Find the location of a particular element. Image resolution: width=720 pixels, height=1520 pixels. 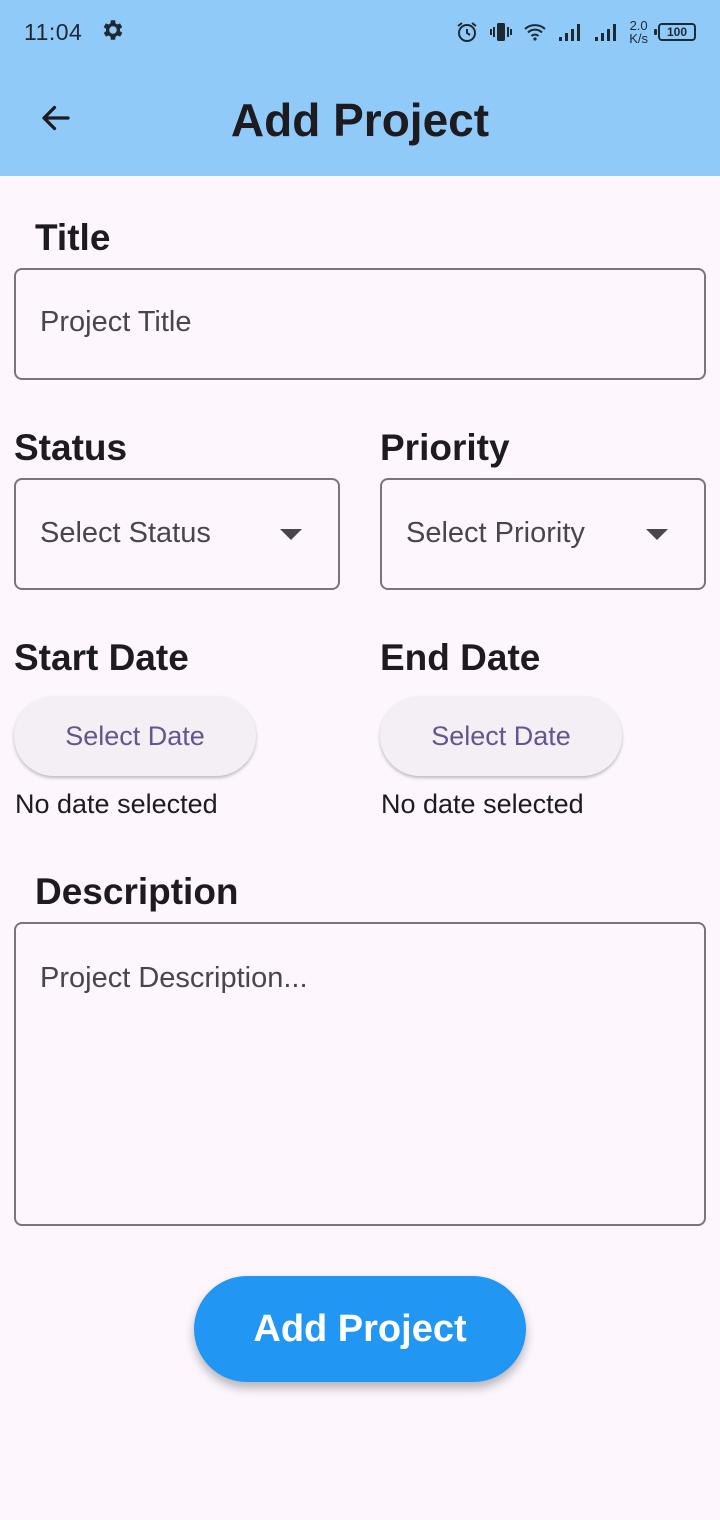

start-date-label: Start Date is located at coordinates (101, 657).